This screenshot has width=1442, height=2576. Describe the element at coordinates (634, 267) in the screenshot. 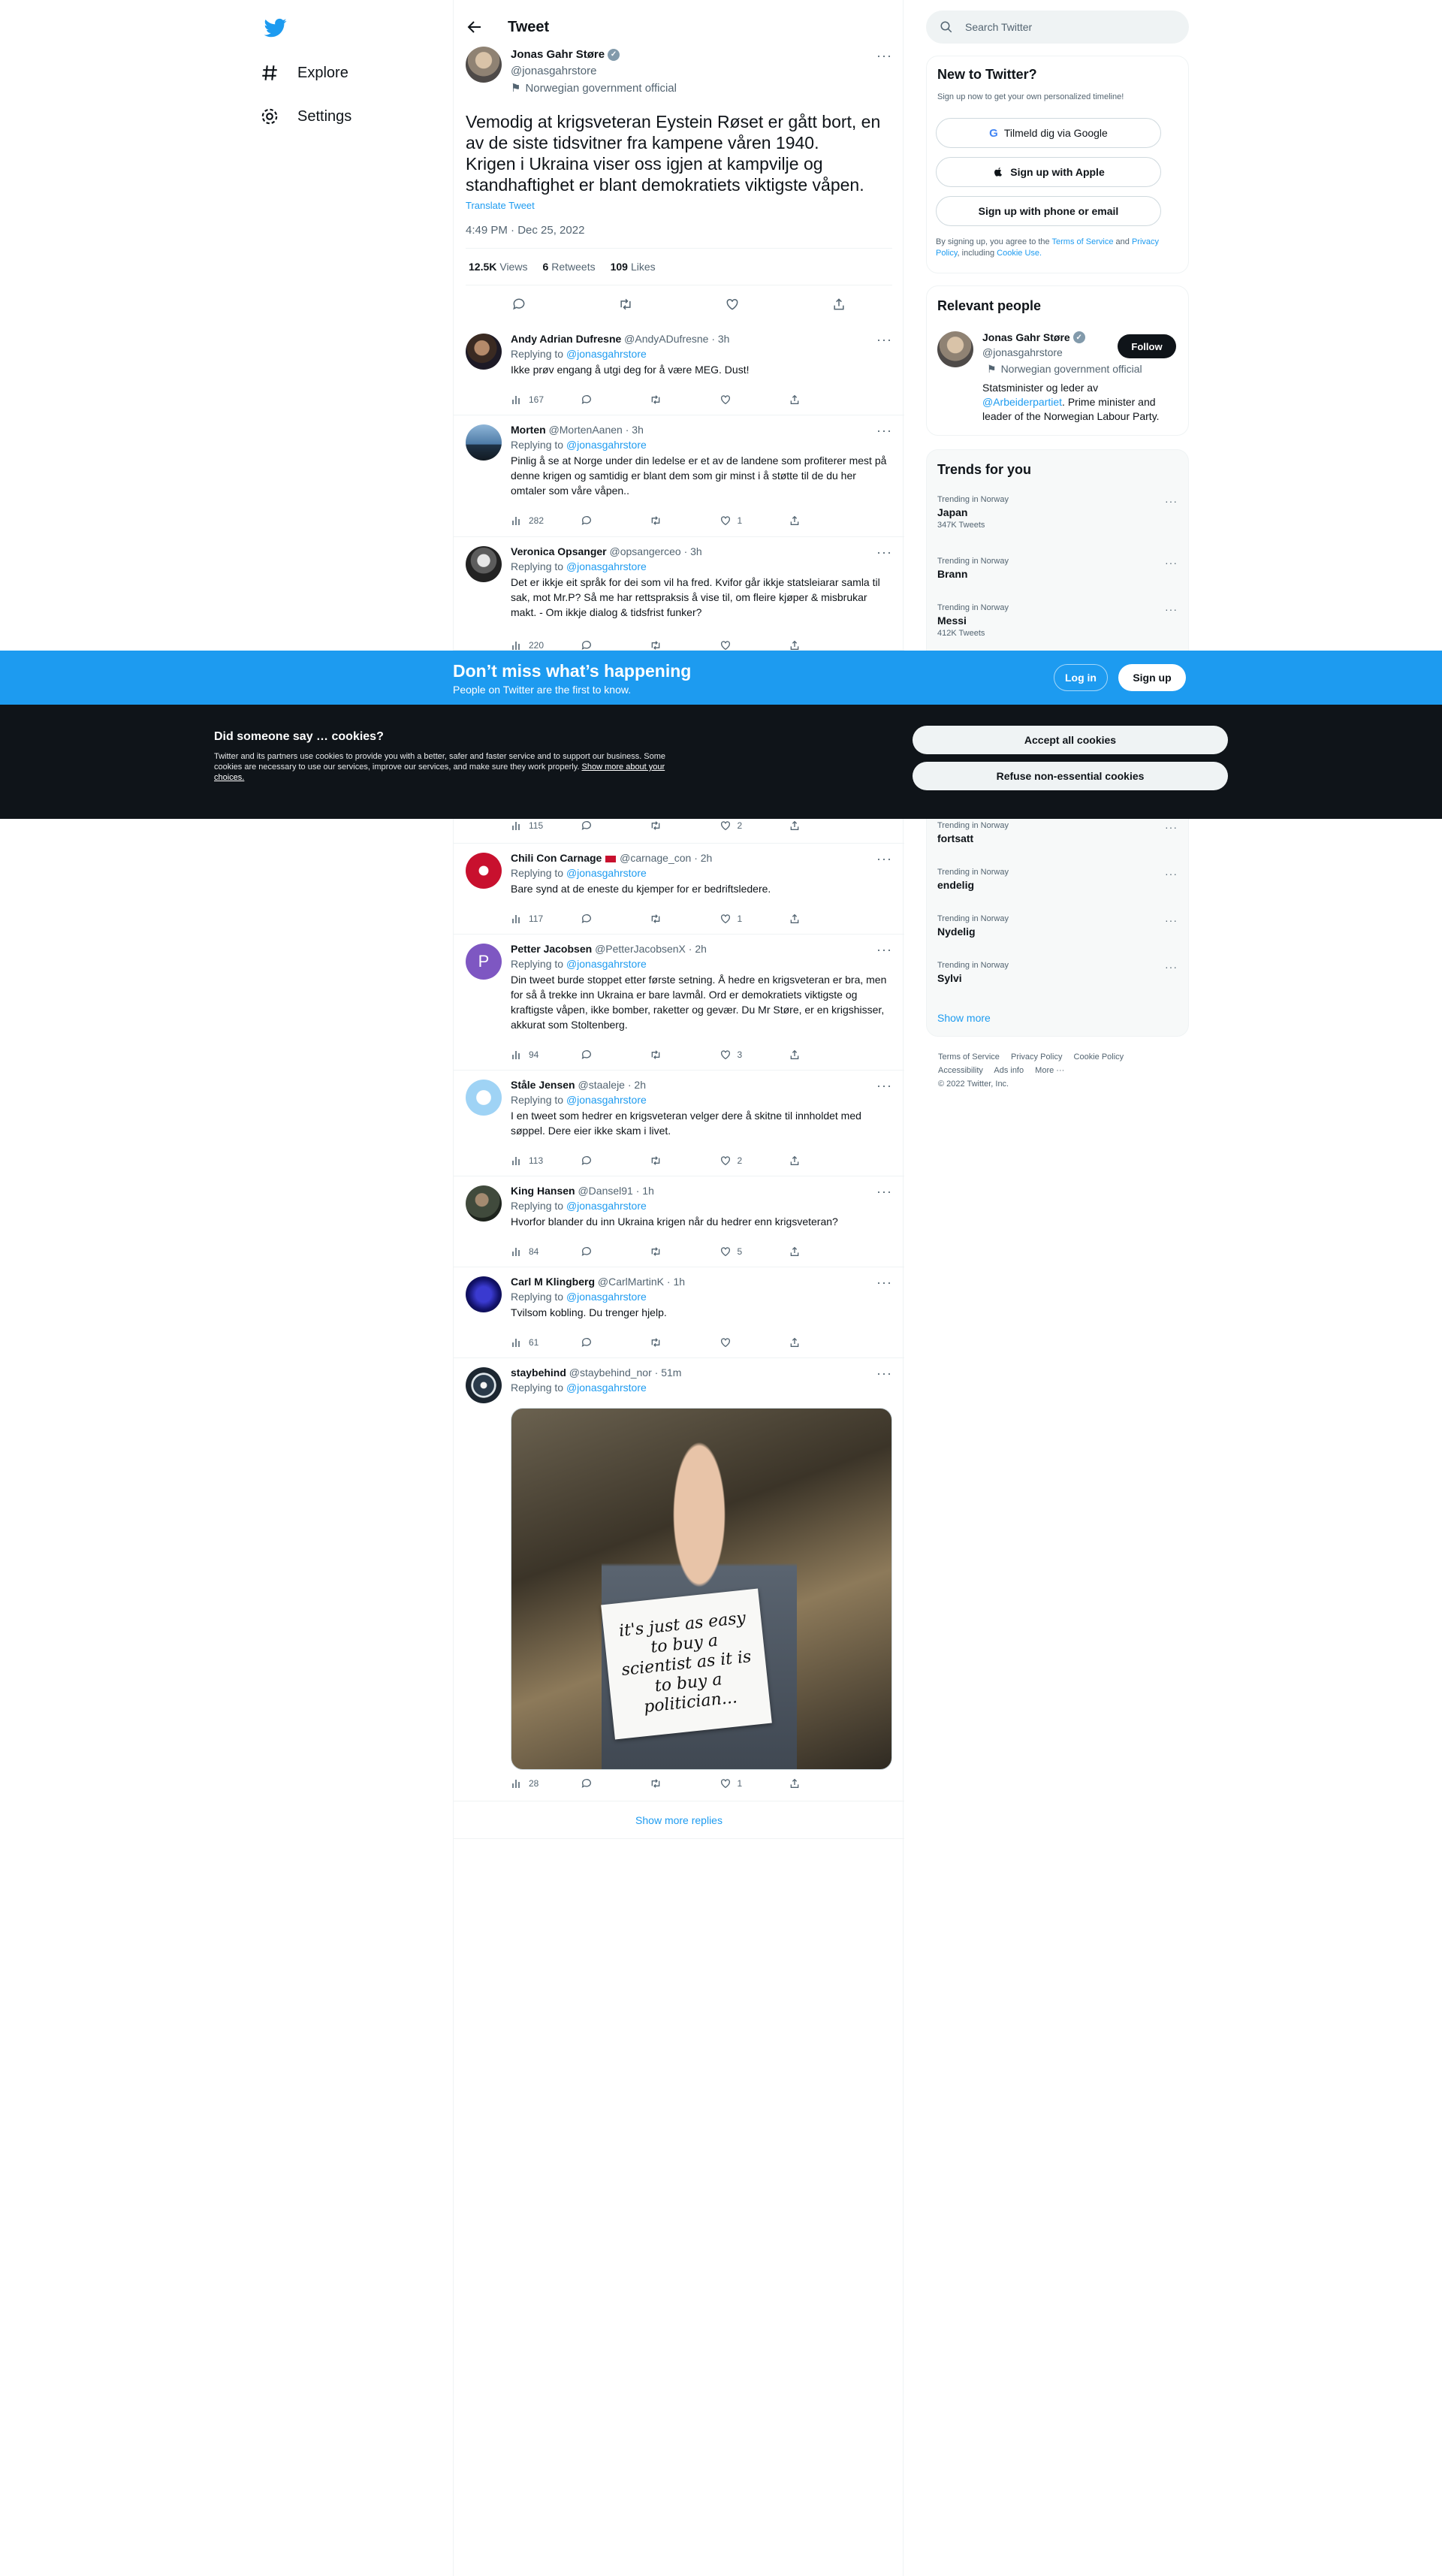

I see `likes-stat: 109 Likes` at that location.